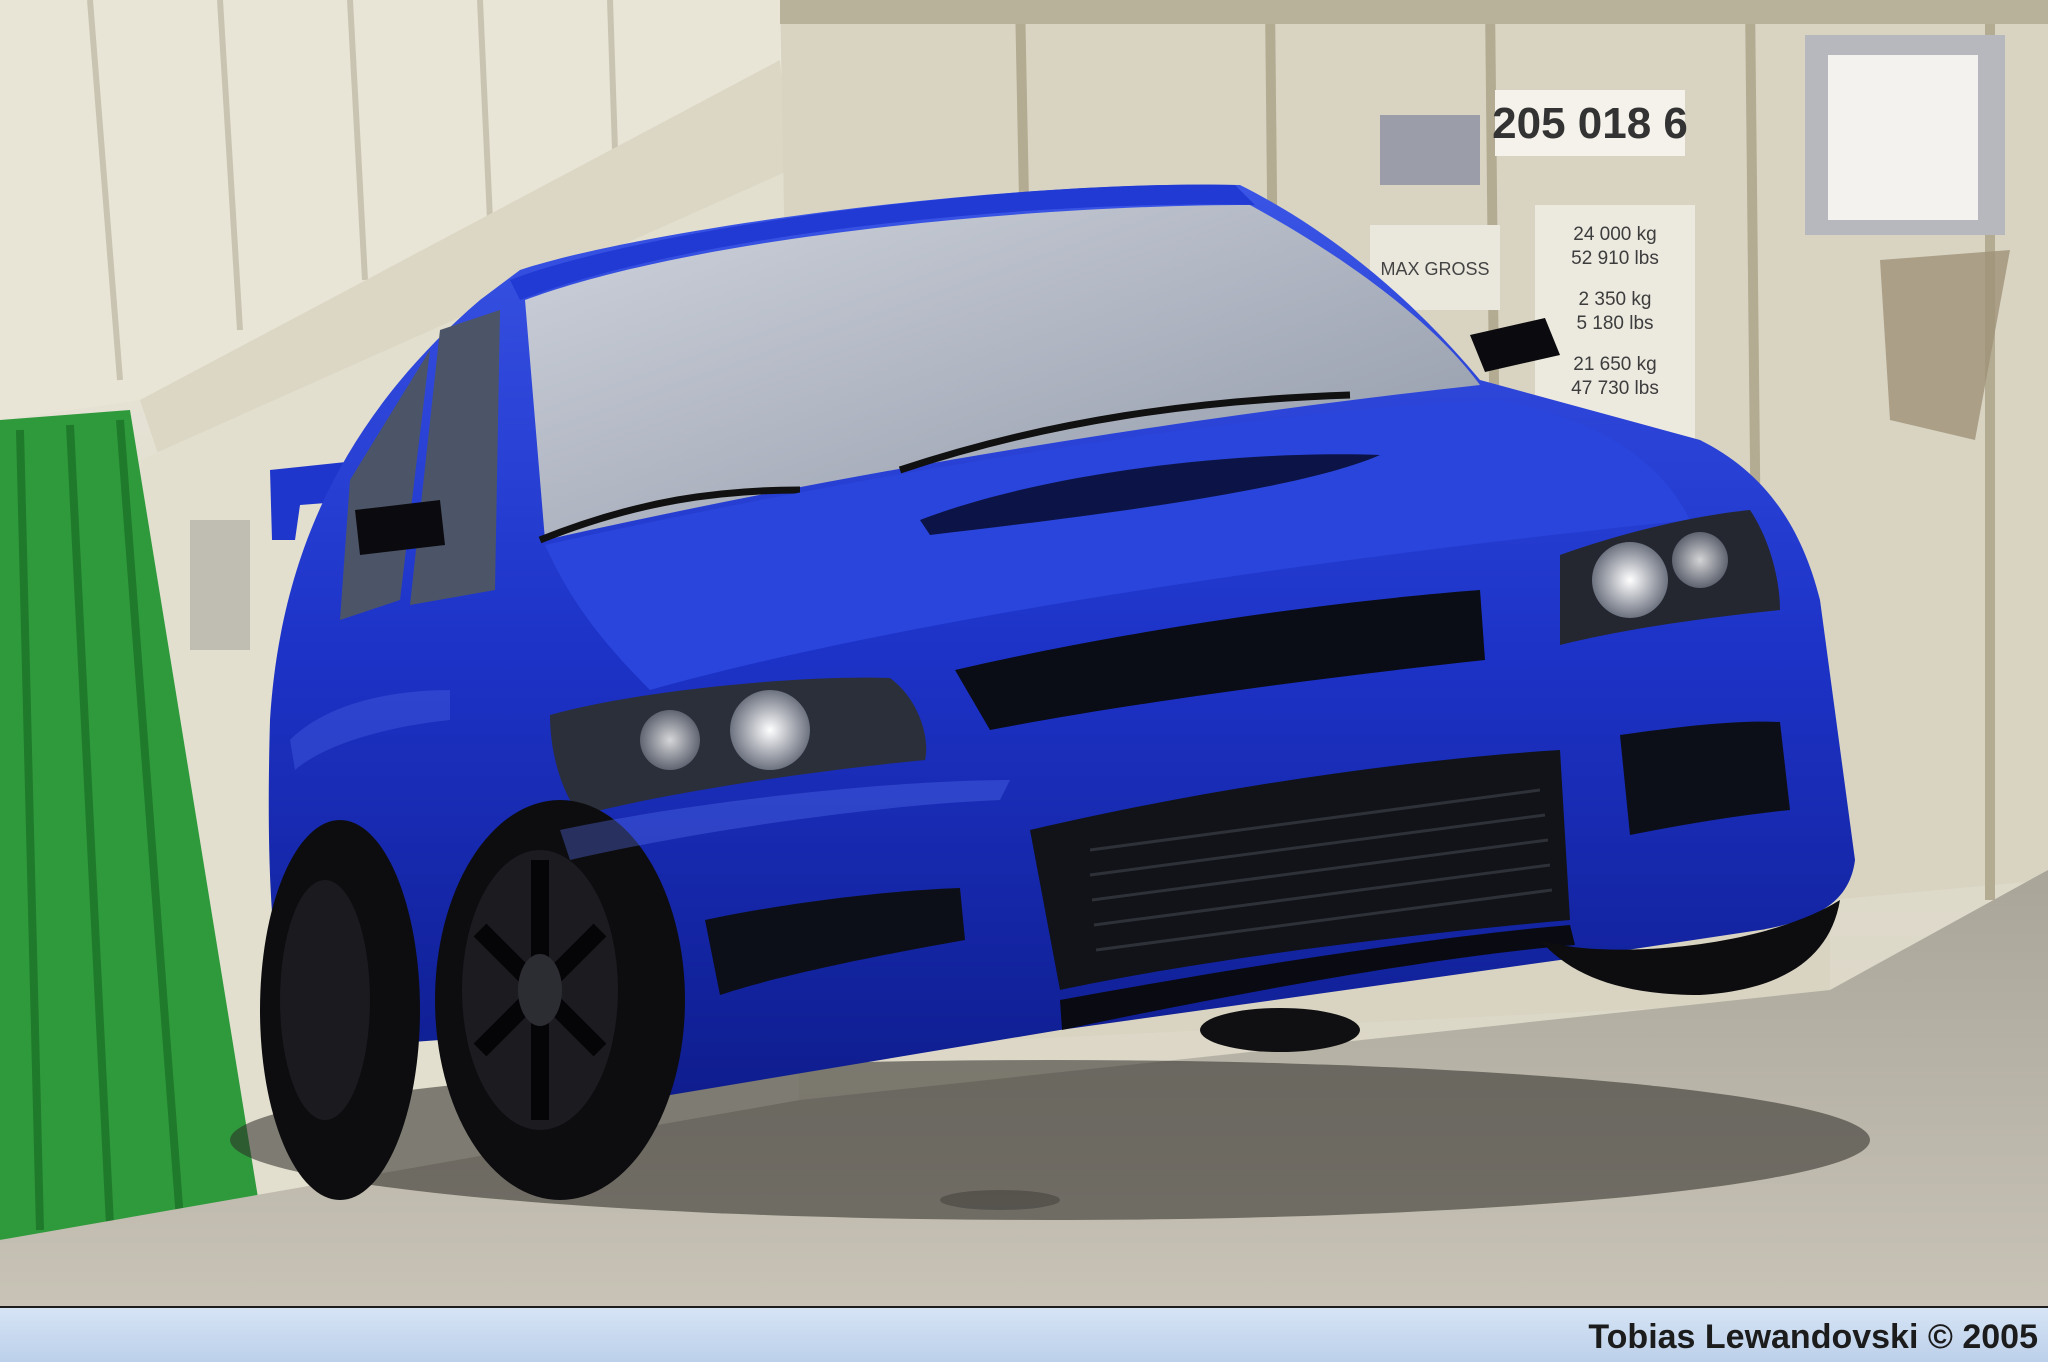  Describe the element at coordinates (1024, 1334) in the screenshot. I see `caption-bar: Tobias Lewandovski © 2005` at that location.